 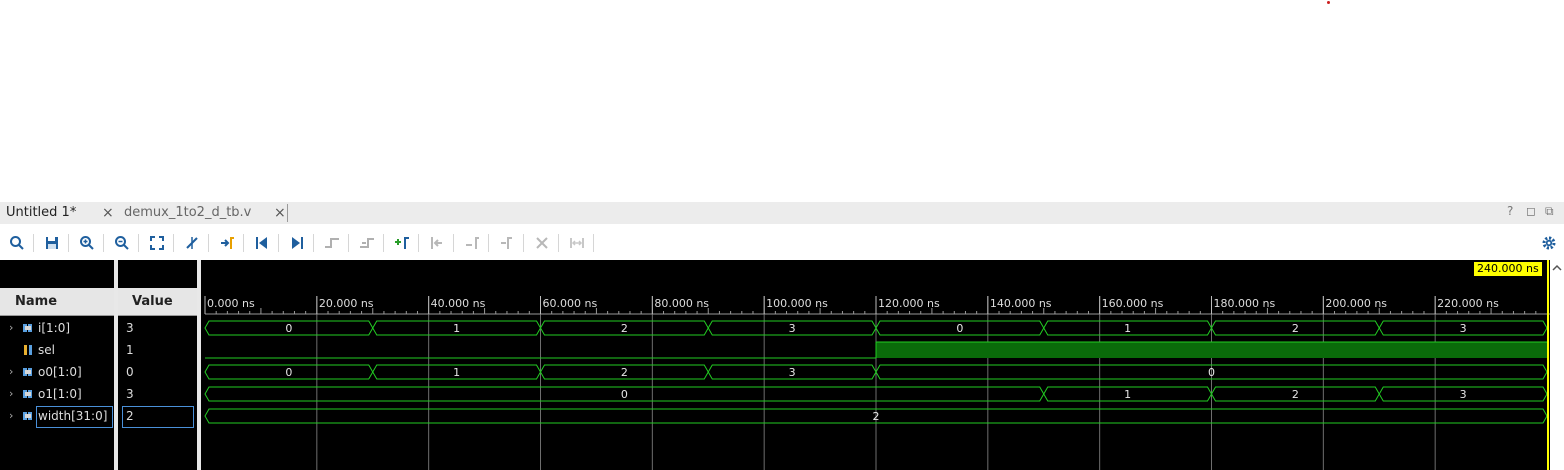 What do you see at coordinates (28, 350) in the screenshot?
I see `bit-icon` at bounding box center [28, 350].